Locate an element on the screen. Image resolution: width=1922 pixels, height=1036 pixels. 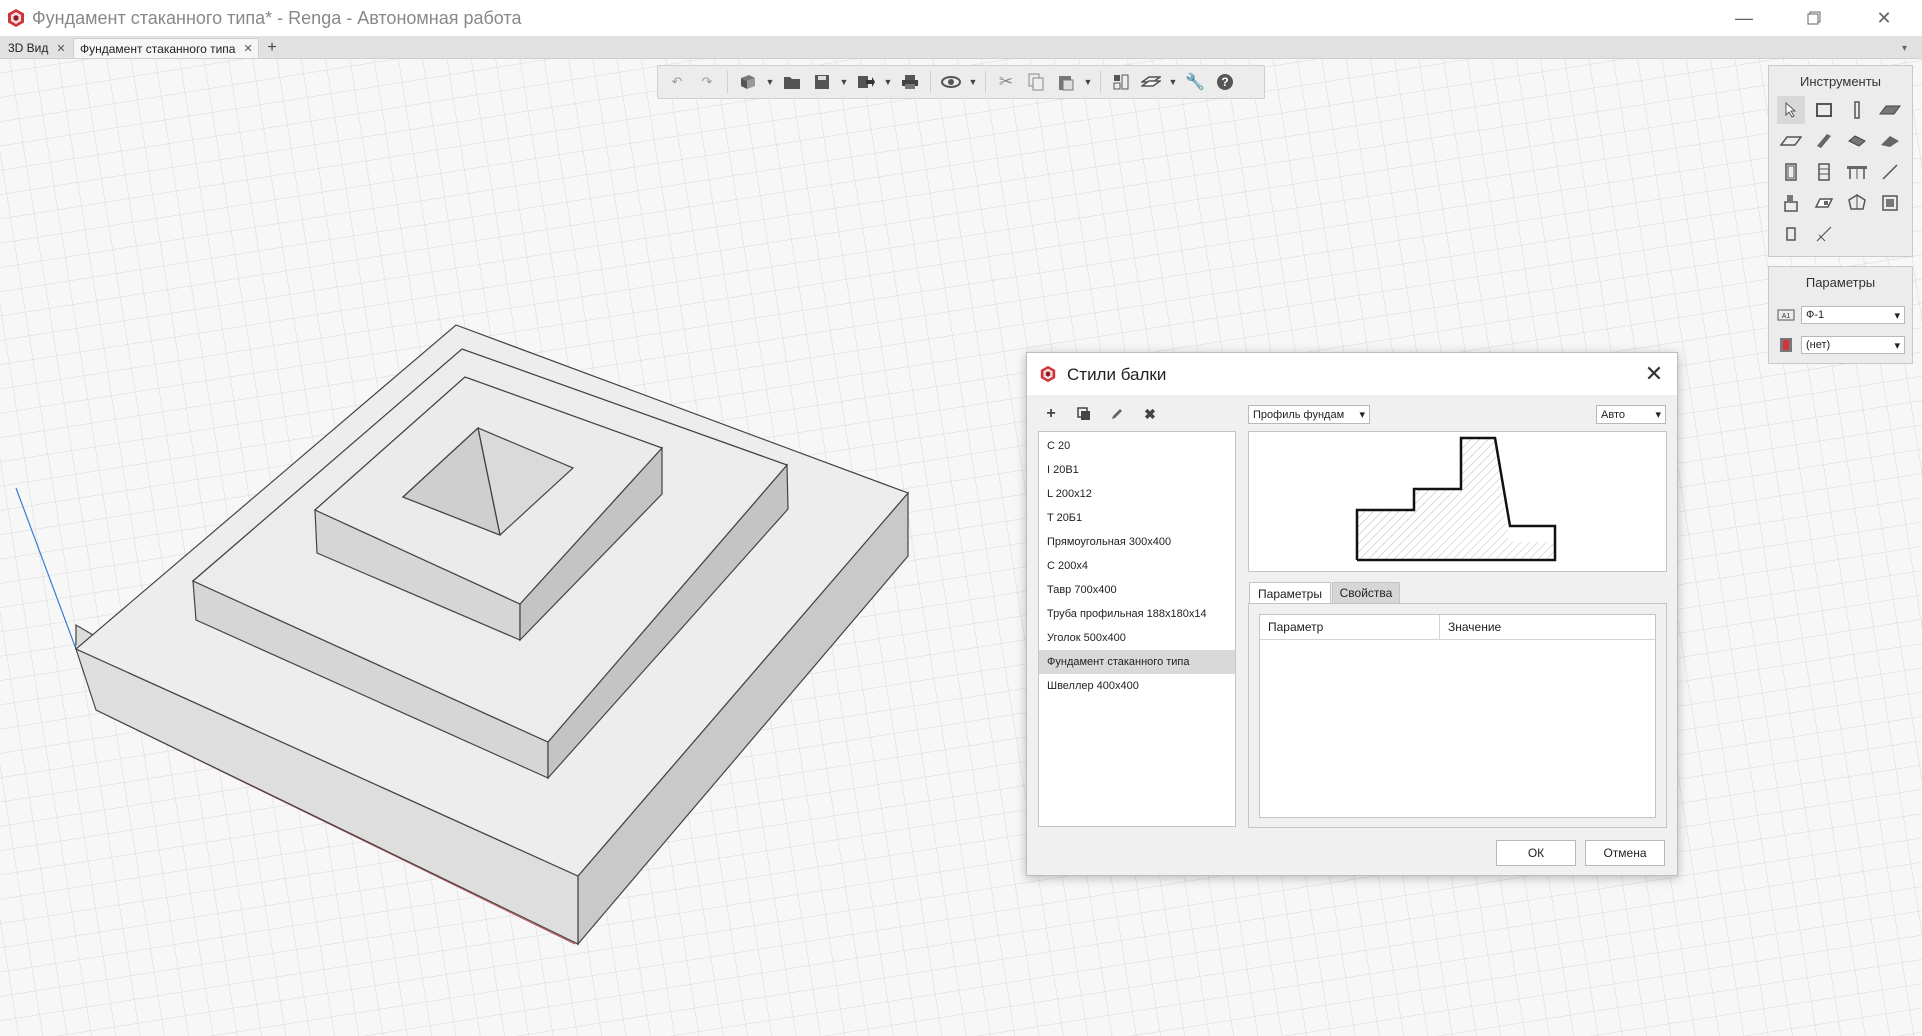
material-select: (нет) ▾ is located at coordinates (1853, 345).